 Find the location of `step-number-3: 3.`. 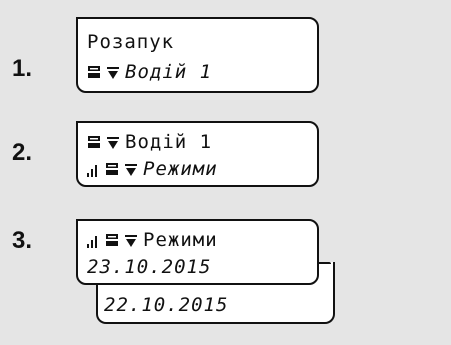

step-number-3: 3. is located at coordinates (22, 240).